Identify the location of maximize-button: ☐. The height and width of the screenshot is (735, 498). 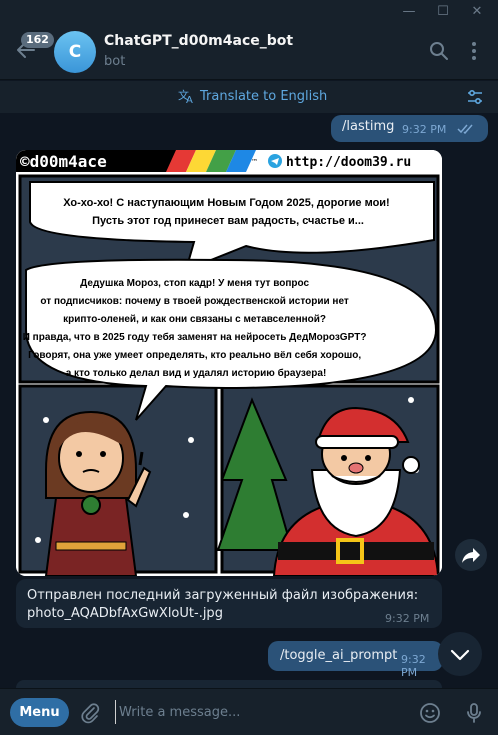
(443, 12).